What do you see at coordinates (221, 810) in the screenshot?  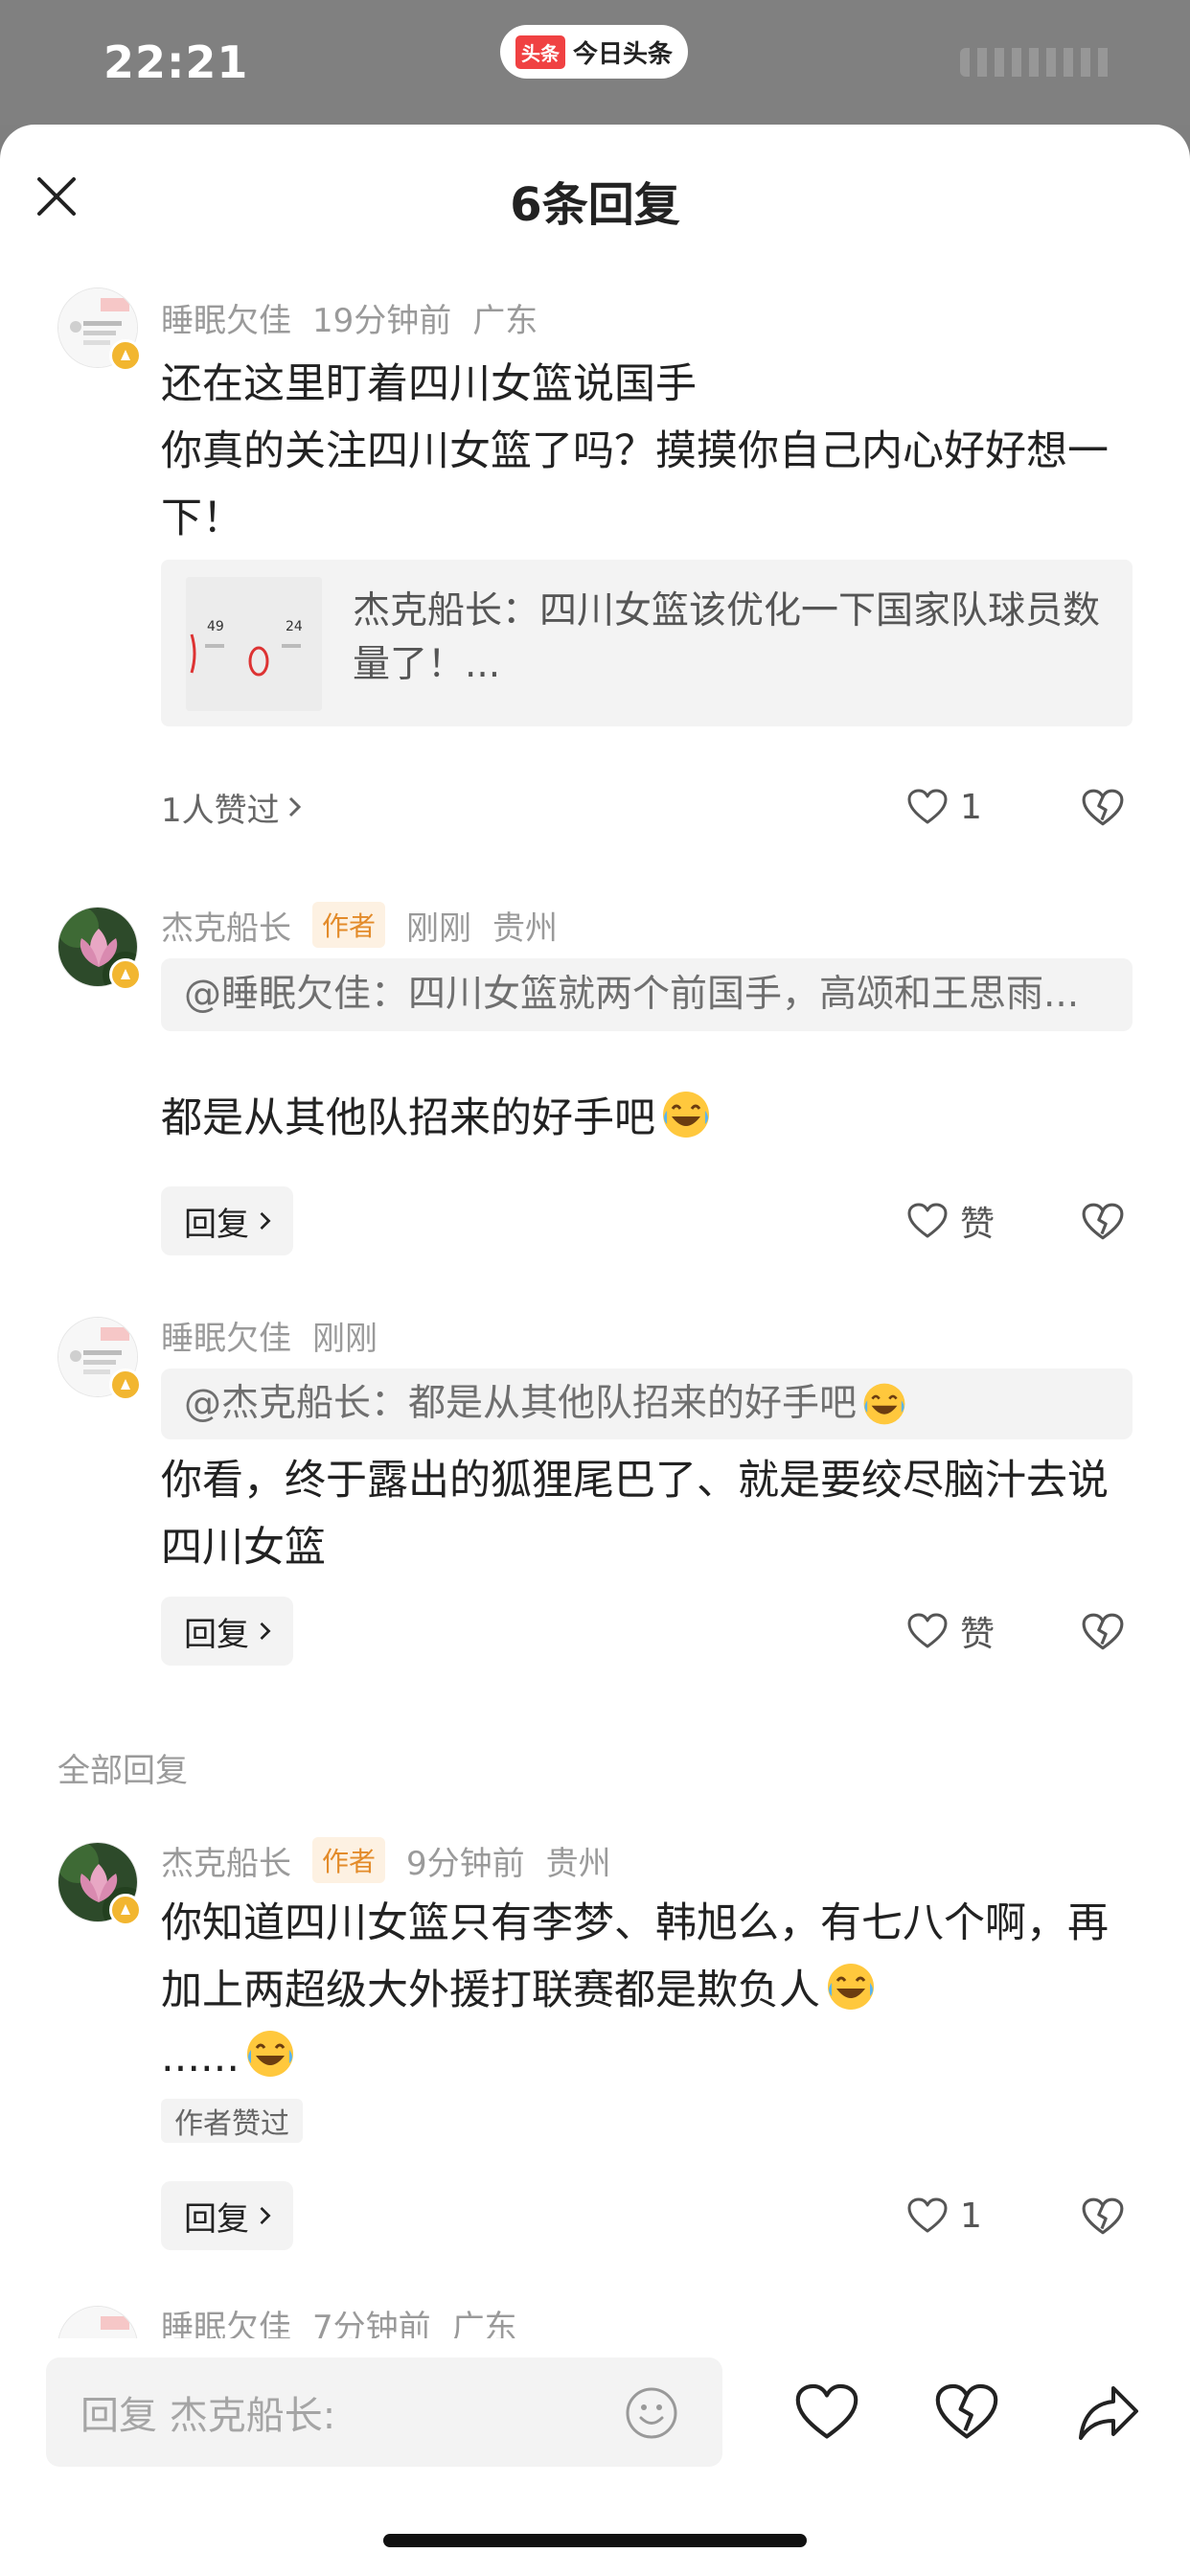 I see `likers-text: 1人赞过` at bounding box center [221, 810].